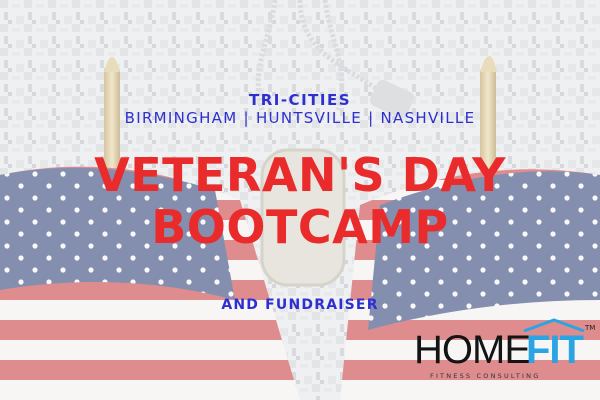 The height and width of the screenshot is (400, 600). What do you see at coordinates (300, 100) in the screenshot?
I see `tri-cities-label: TRI-CITIES` at bounding box center [300, 100].